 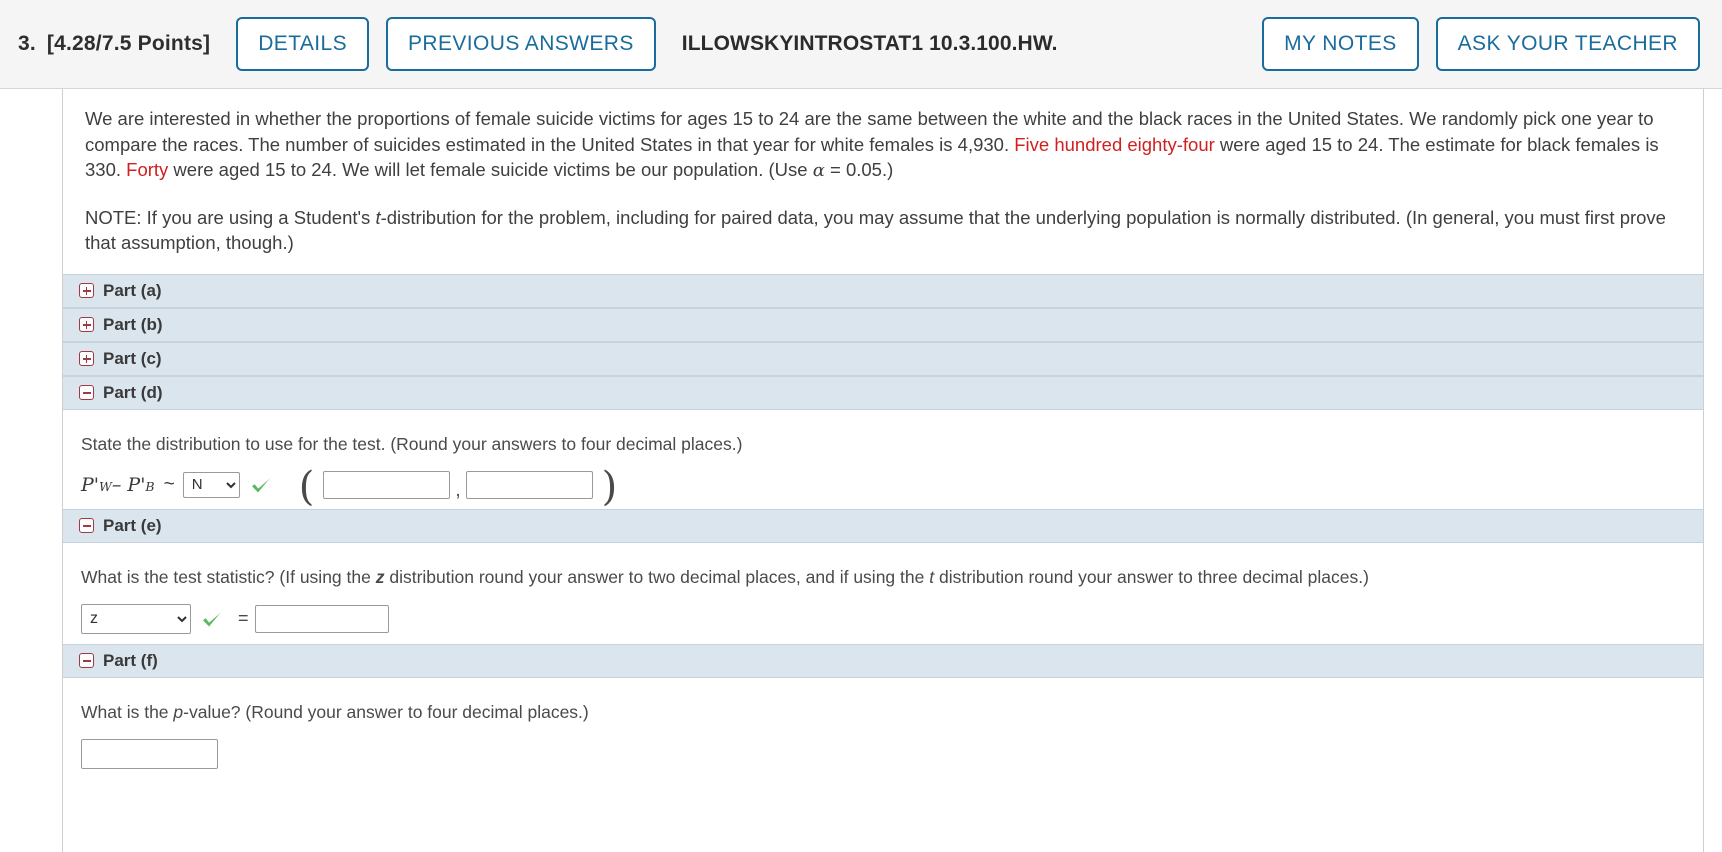 I want to click on problem-highlight-1: Five hundred eighty-four, so click(x=1114, y=144).